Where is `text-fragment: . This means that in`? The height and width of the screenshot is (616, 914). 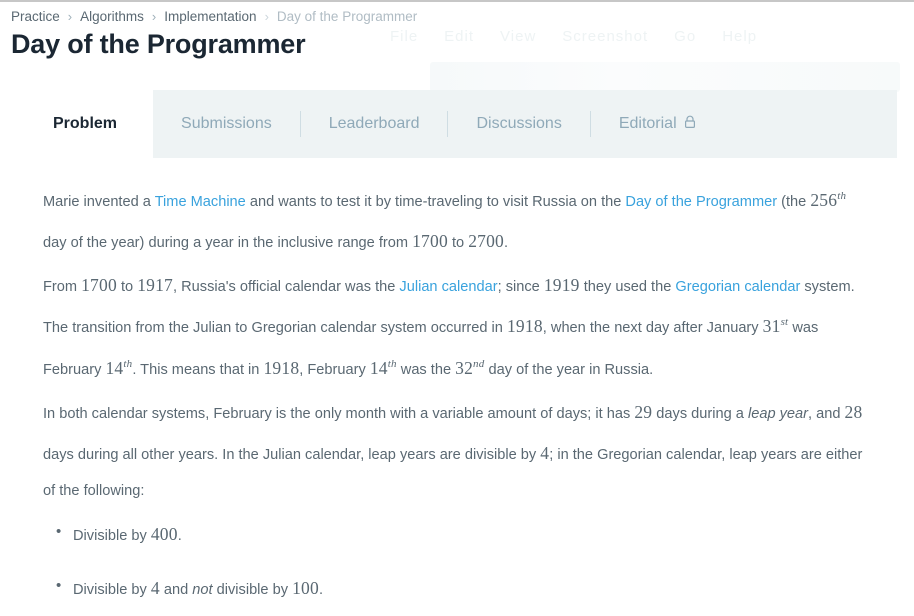 text-fragment: . This means that in is located at coordinates (198, 369).